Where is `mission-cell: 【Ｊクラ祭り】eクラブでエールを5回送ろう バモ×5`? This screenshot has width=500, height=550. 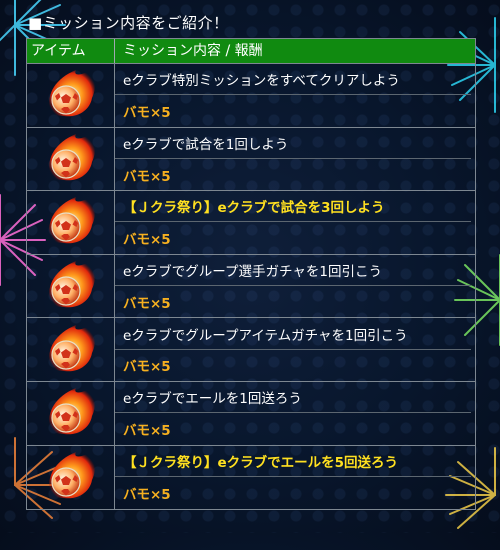
mission-cell: 【Ｊクラ祭り】eクラブでエールを5回送ろう バモ×5 is located at coordinates (295, 478).